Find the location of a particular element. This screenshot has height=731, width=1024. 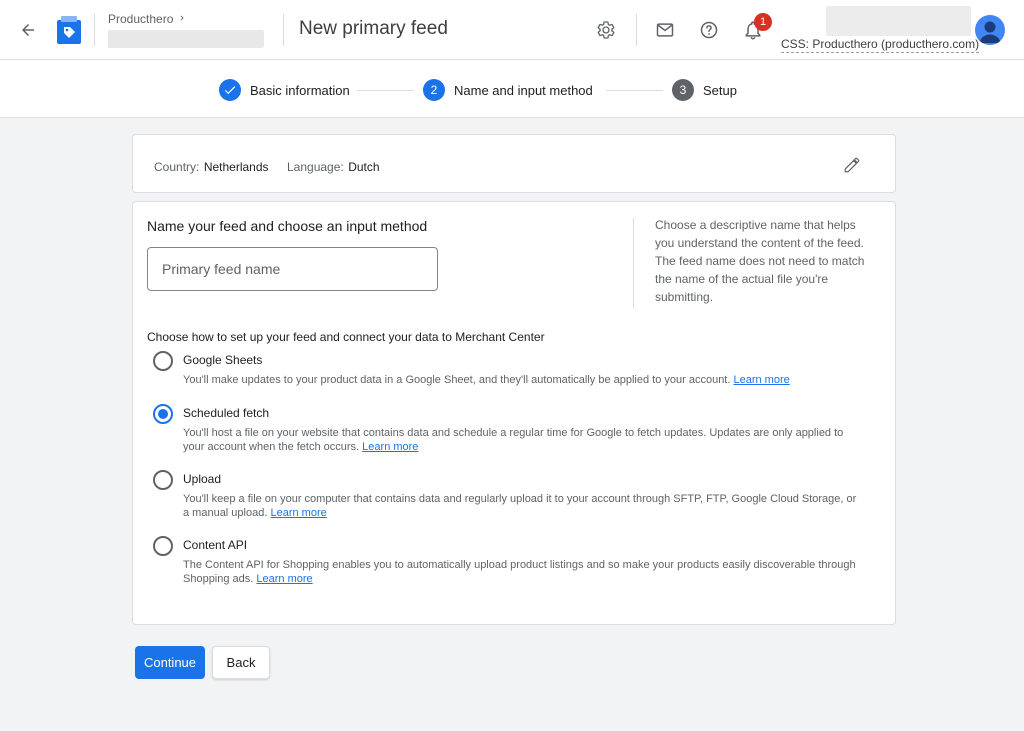

content-api-radio is located at coordinates (163, 546).